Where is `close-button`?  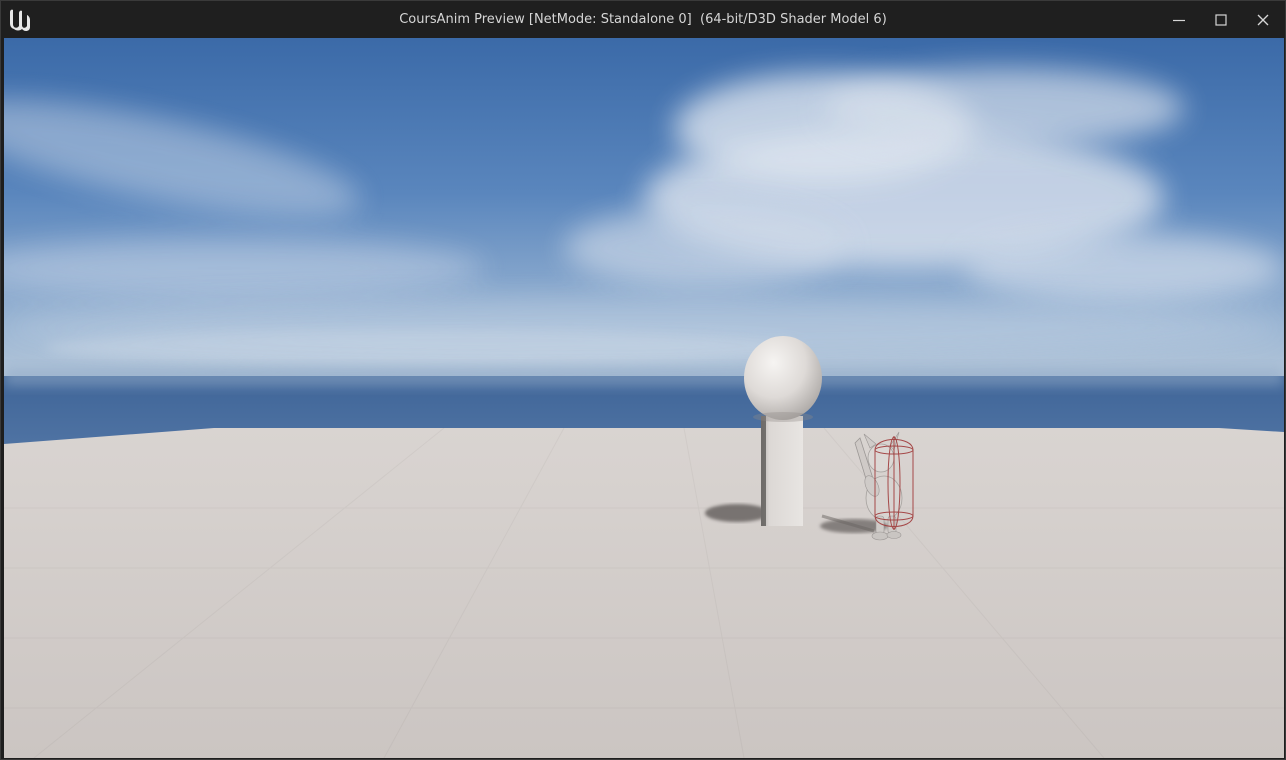
close-button is located at coordinates (1263, 19).